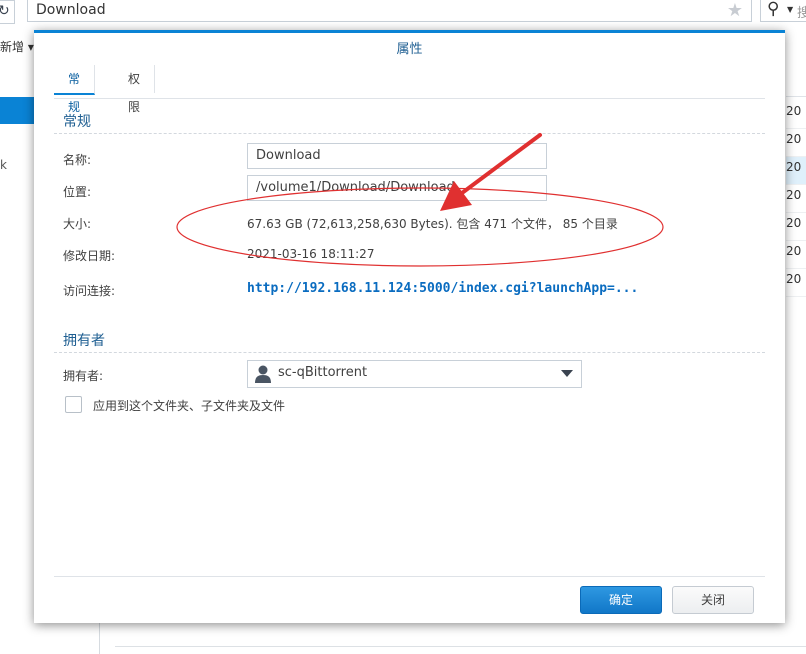 This screenshot has height=654, width=806. What do you see at coordinates (135, 89) in the screenshot?
I see `tab-permissions: 权限` at bounding box center [135, 89].